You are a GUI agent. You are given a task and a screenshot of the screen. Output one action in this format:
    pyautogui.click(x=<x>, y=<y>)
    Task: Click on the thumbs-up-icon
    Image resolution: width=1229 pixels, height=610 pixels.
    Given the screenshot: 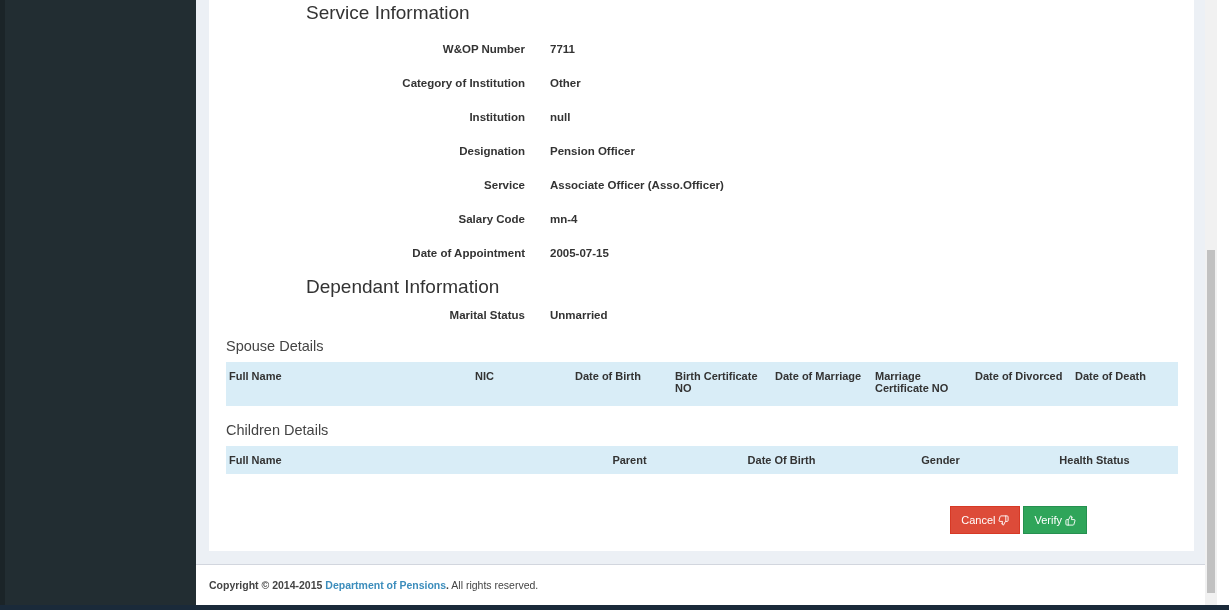 What is the action you would take?
    pyautogui.click(x=1070, y=520)
    